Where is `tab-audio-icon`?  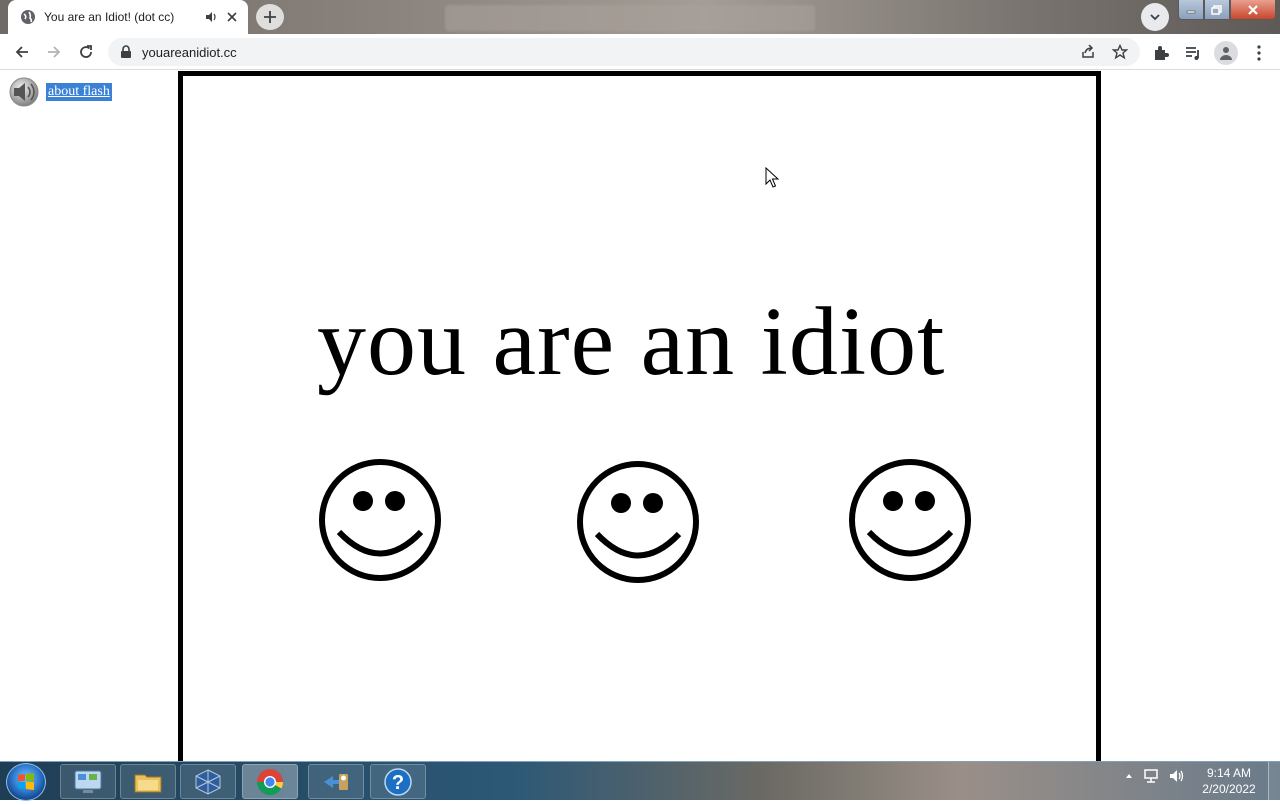 tab-audio-icon is located at coordinates (211, 17).